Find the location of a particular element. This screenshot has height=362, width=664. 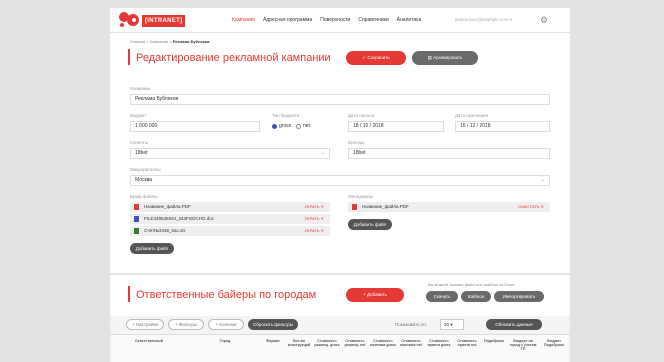

add-buyer-label: Добавить is located at coordinates (377, 294).